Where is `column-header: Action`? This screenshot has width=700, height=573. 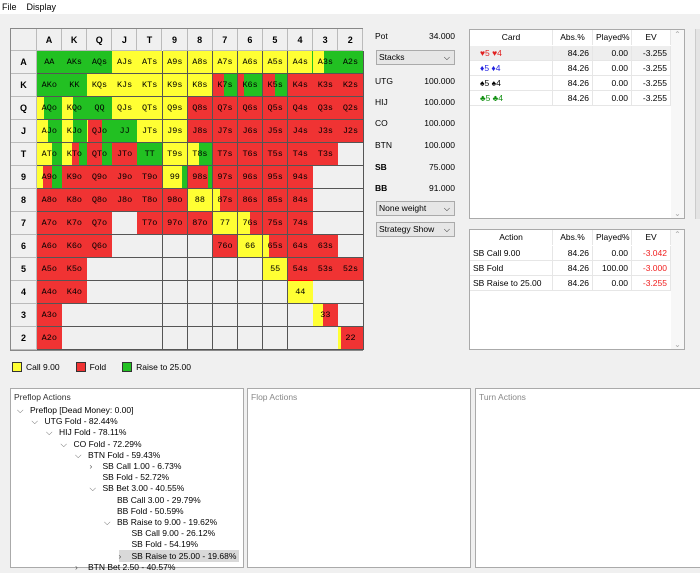
column-header: Action is located at coordinates (511, 237).